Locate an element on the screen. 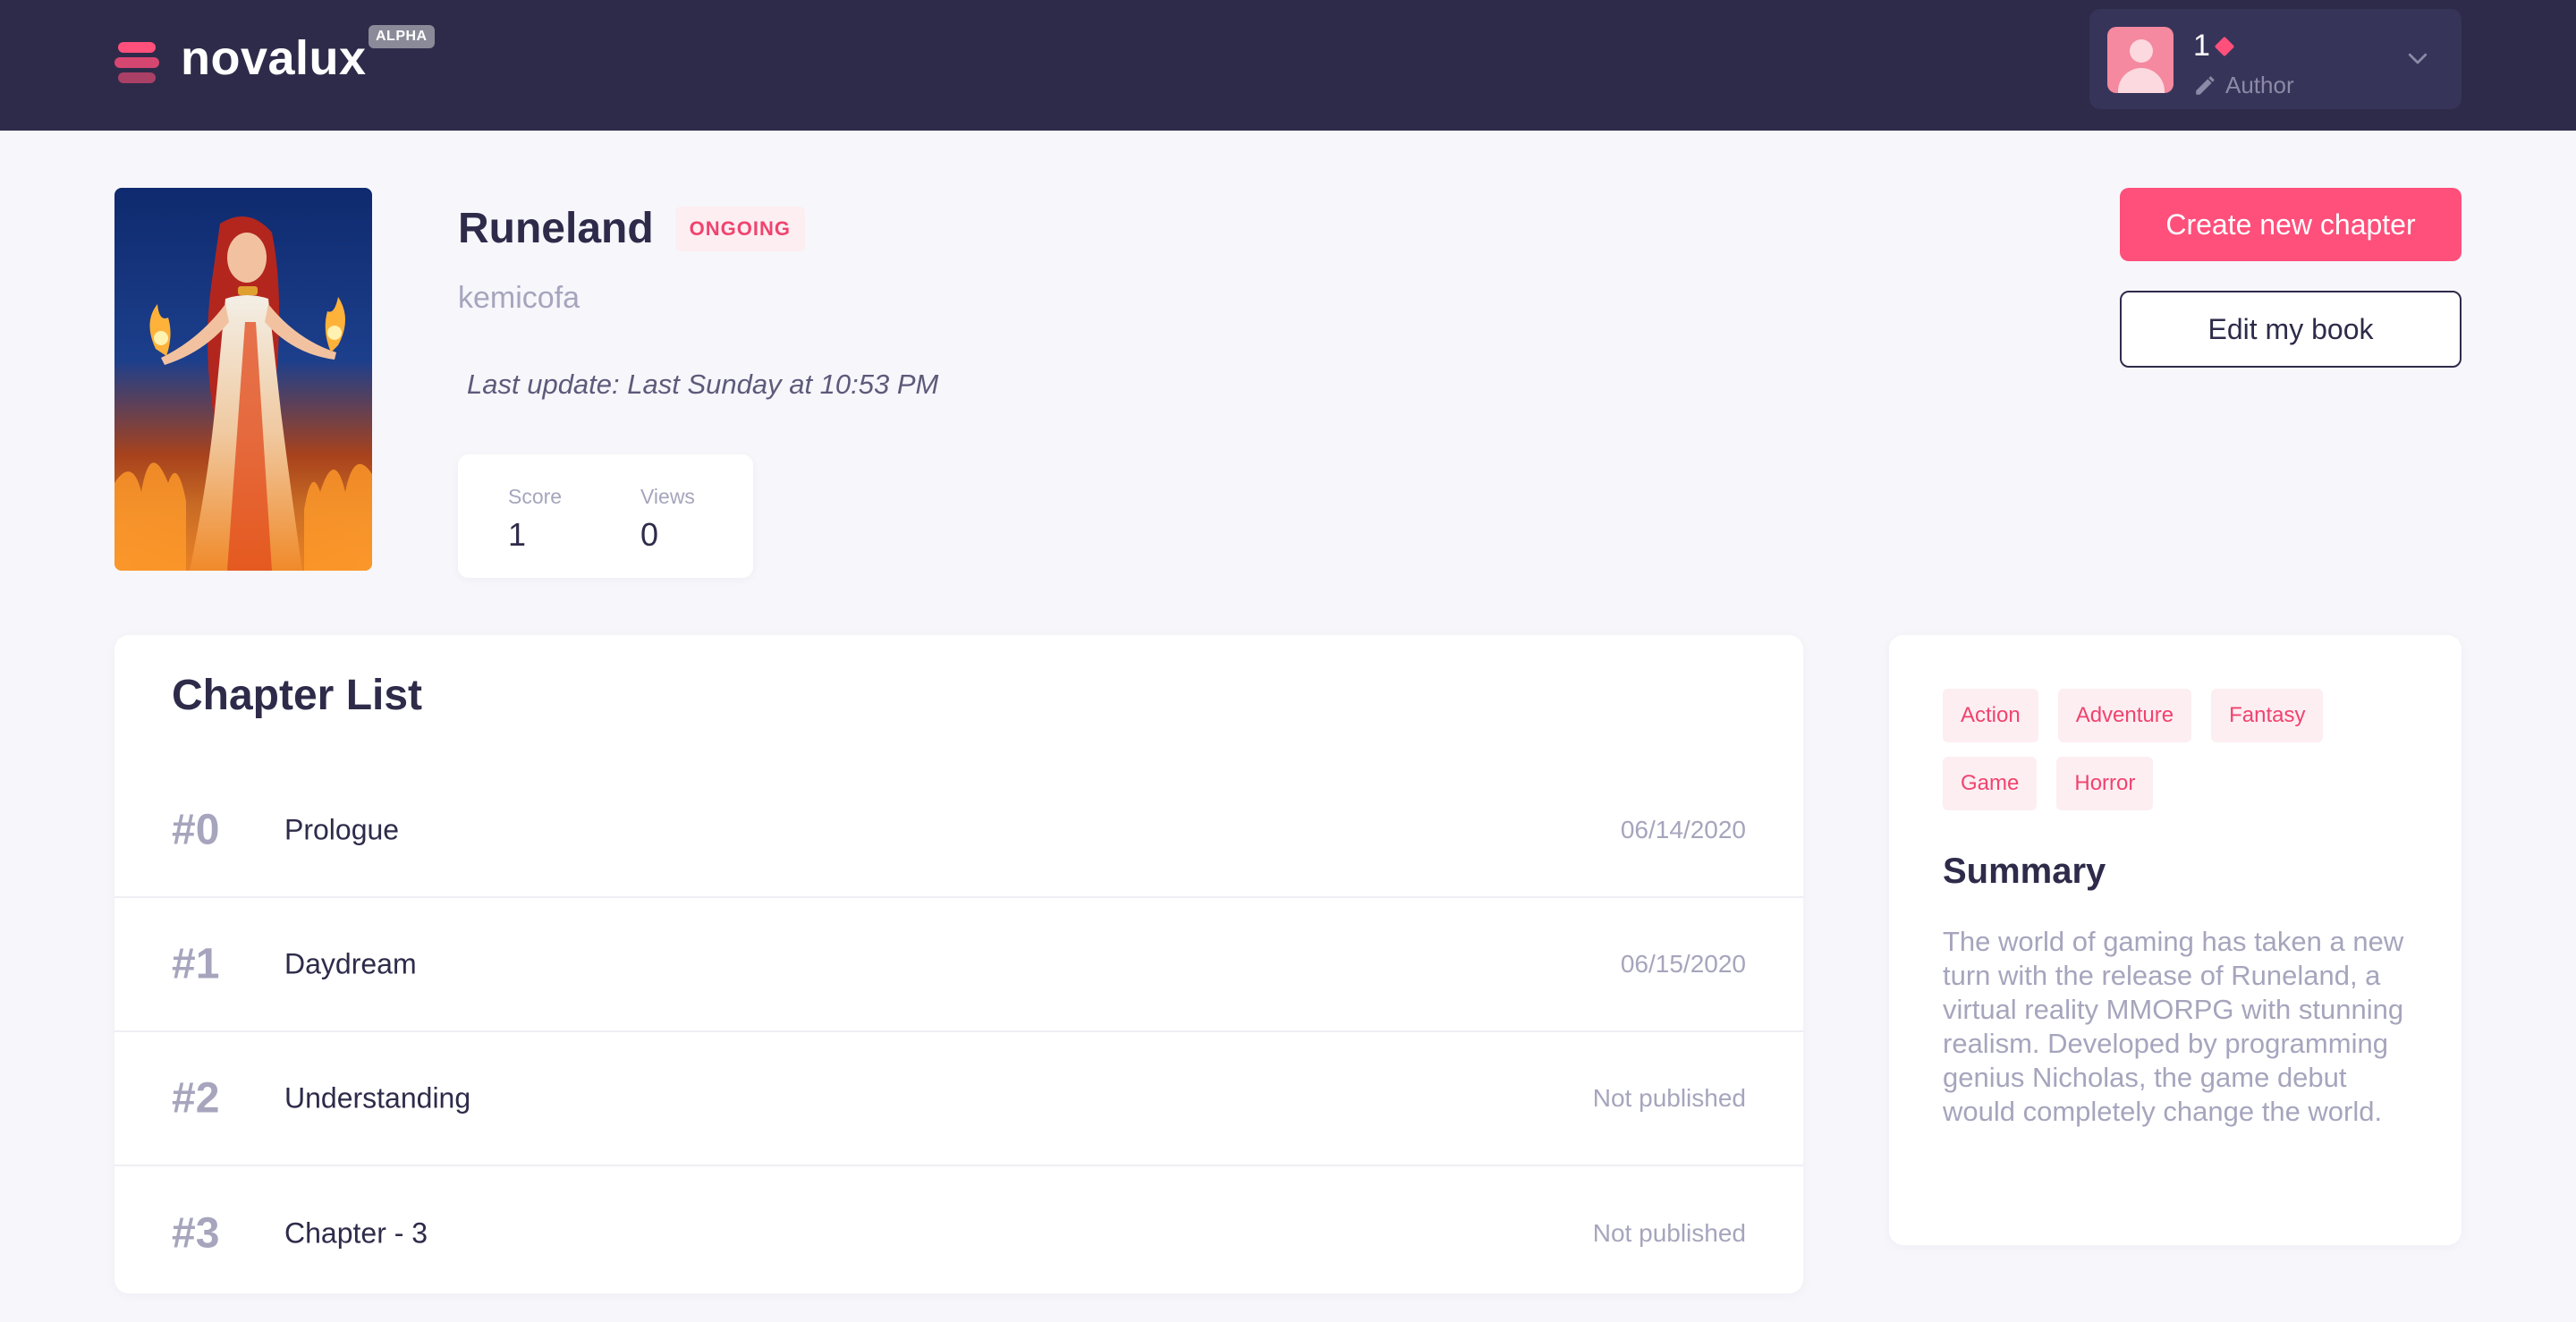 The width and height of the screenshot is (2576, 1322). book-title: Runeland is located at coordinates (556, 228).